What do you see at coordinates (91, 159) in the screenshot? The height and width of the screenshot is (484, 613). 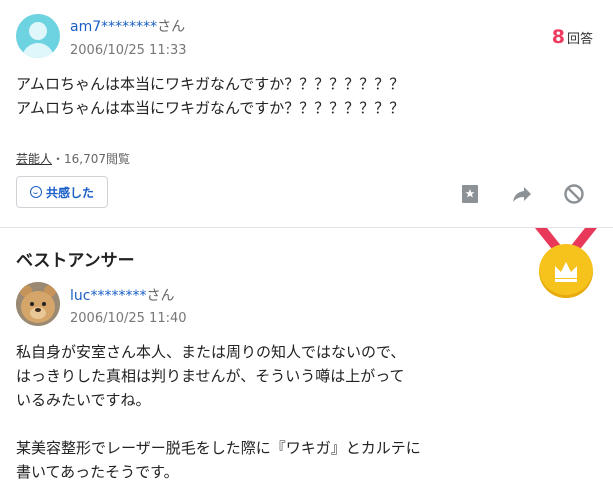 I see `view-count: ・16,707閲覧` at bounding box center [91, 159].